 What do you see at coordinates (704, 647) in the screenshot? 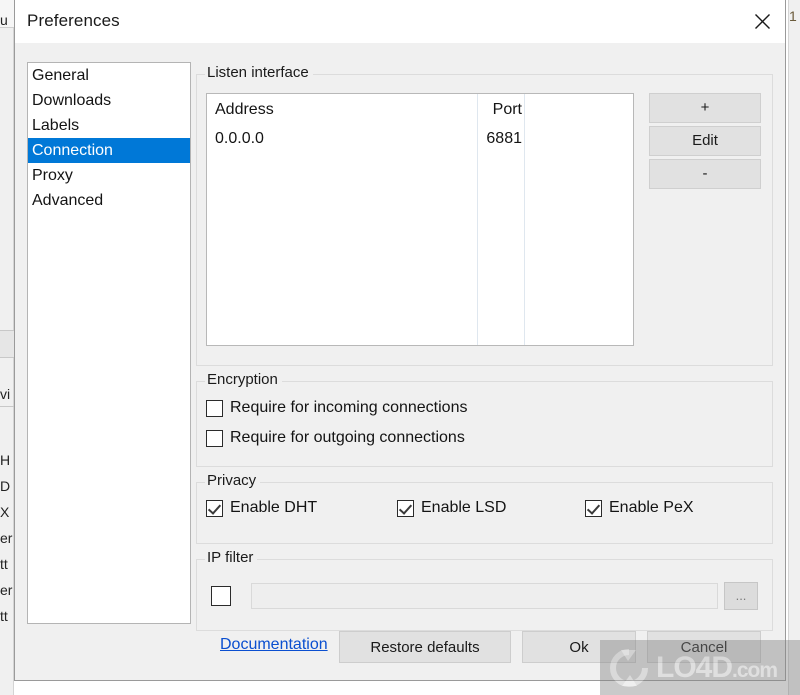
I see `cancel-button: Cancel` at bounding box center [704, 647].